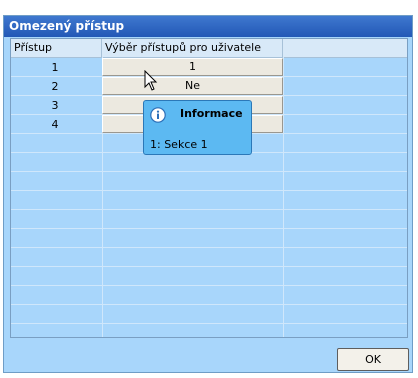 The image size is (418, 378). Describe the element at coordinates (192, 86) in the screenshot. I see `selection-button: Ne` at that location.